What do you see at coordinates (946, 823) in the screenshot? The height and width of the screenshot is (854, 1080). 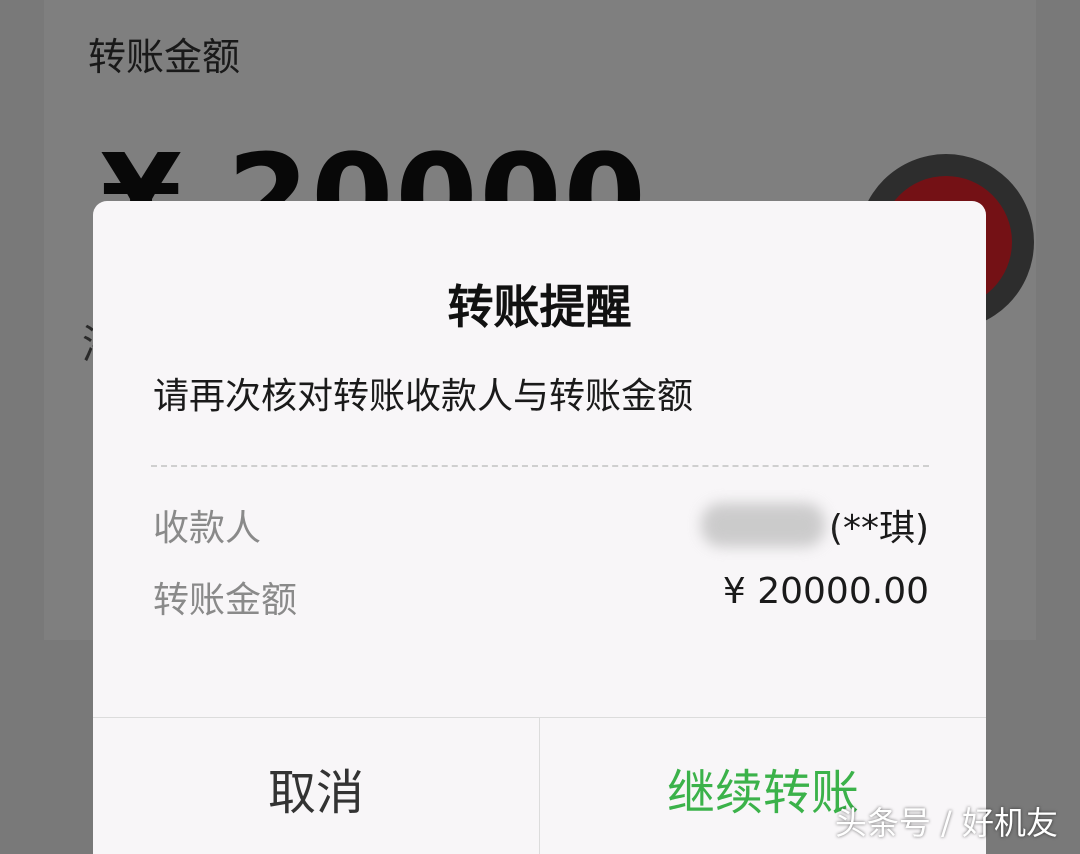 I see `watermark: 头条号 / 好机友` at bounding box center [946, 823].